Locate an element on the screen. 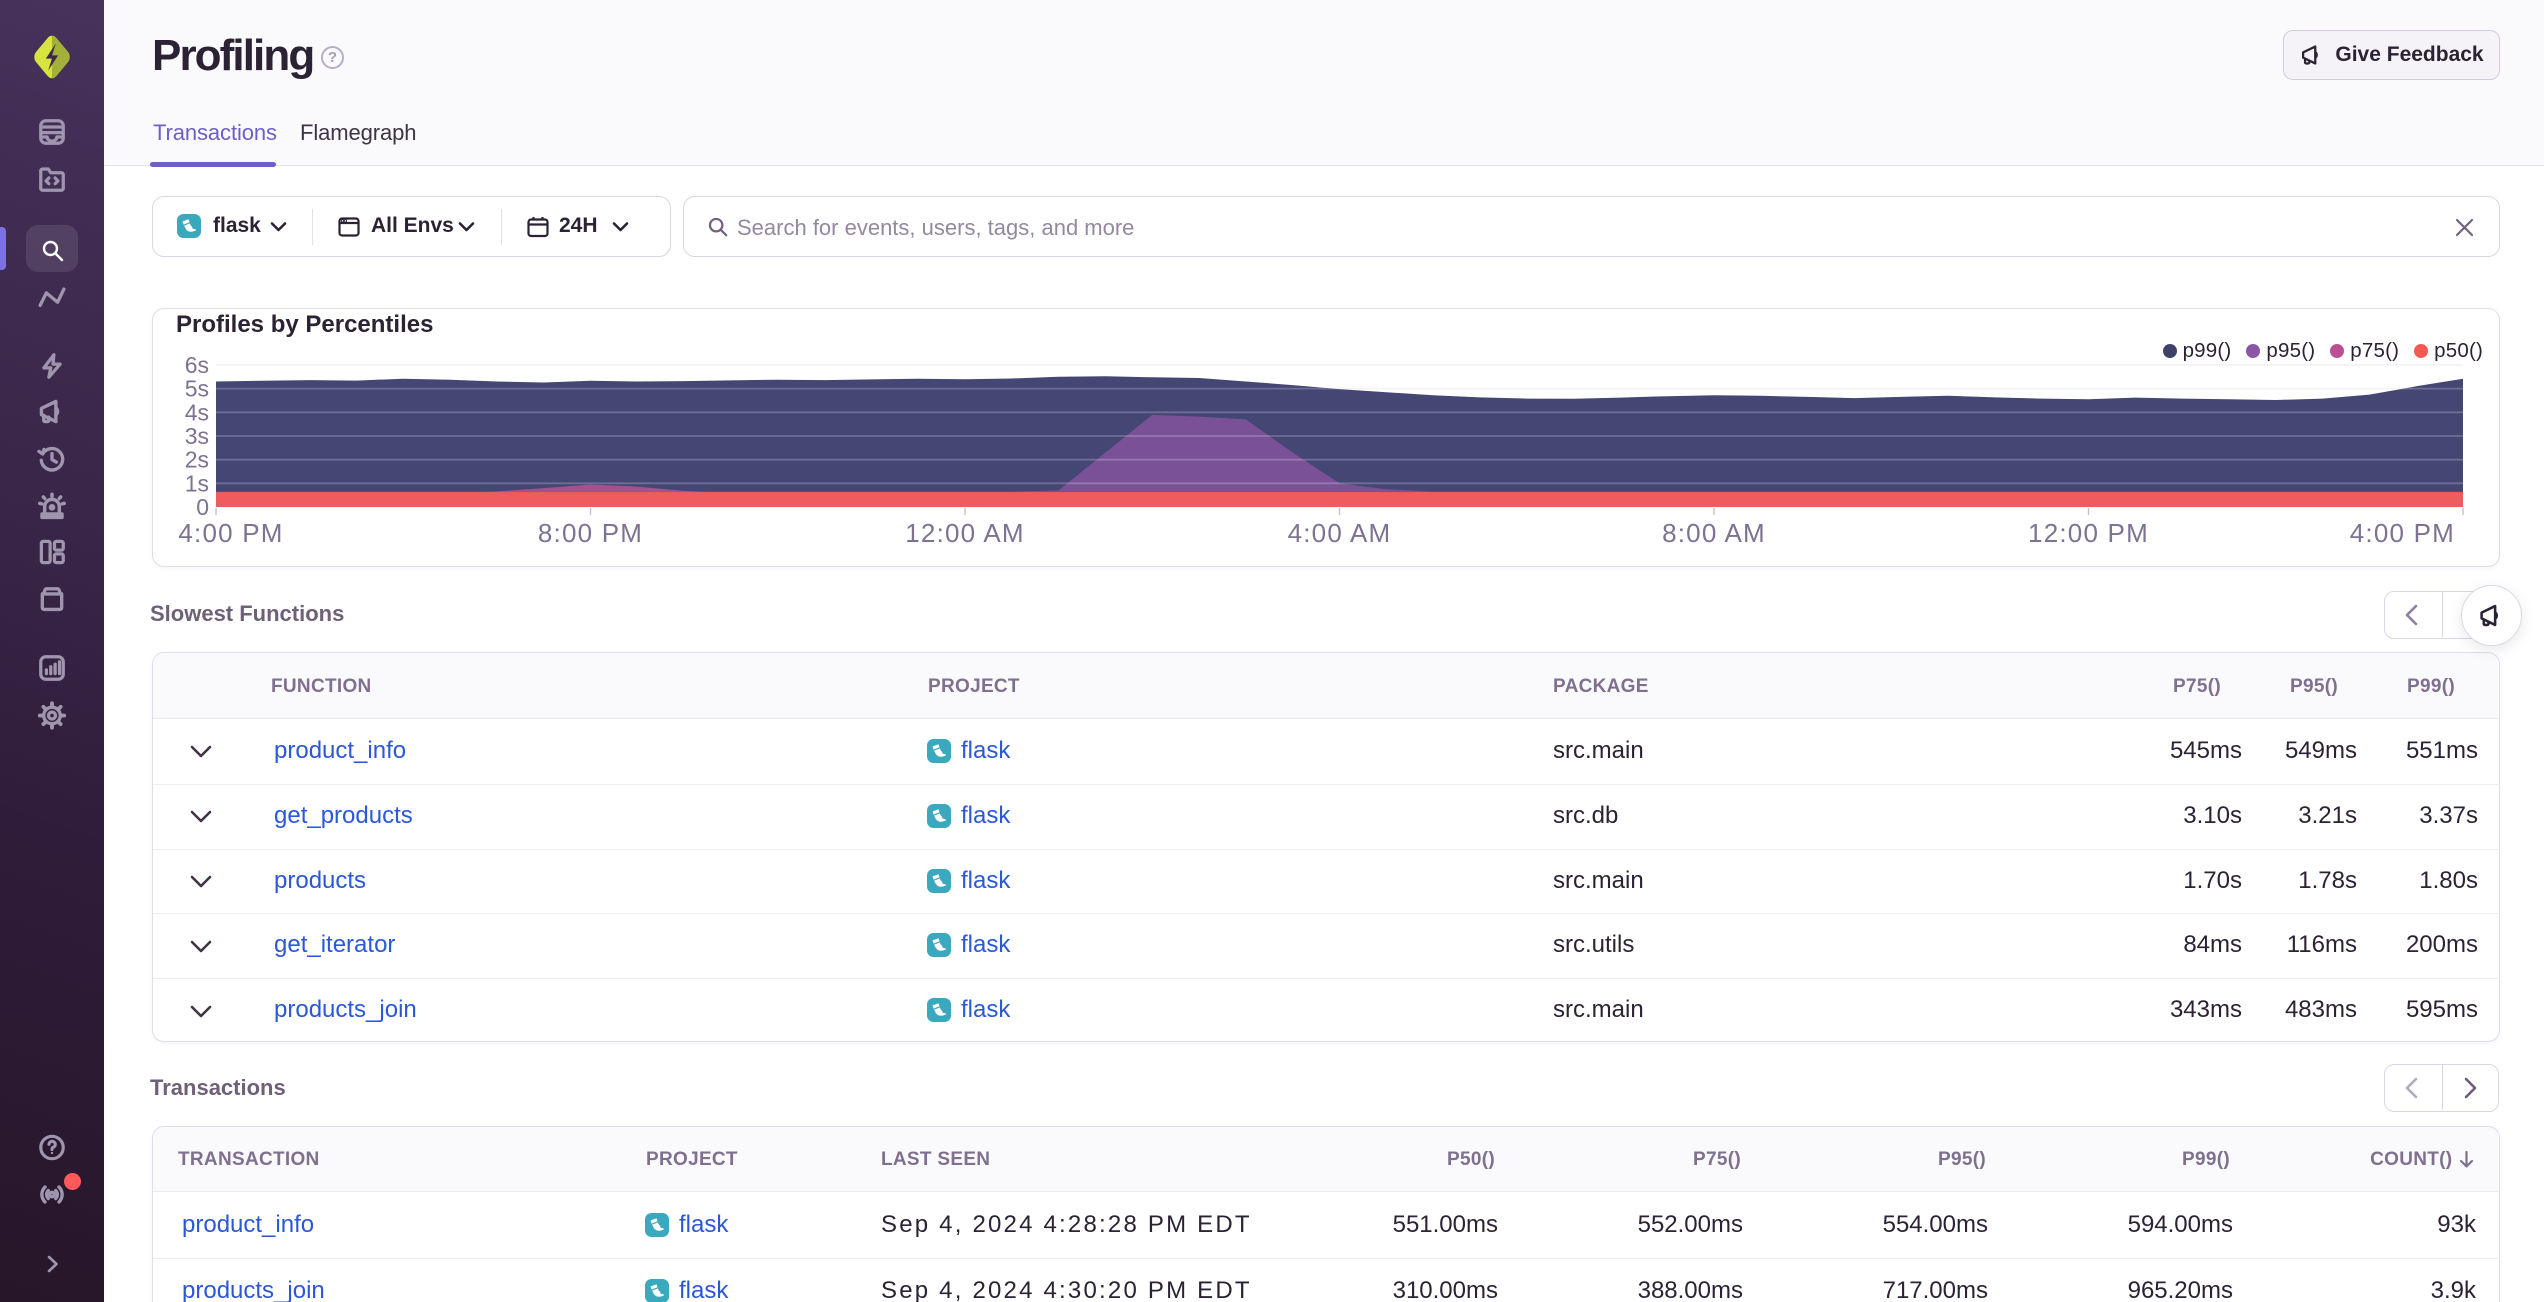 The height and width of the screenshot is (1302, 2544). svg-text: 4:00 AM is located at coordinates (1340, 533).